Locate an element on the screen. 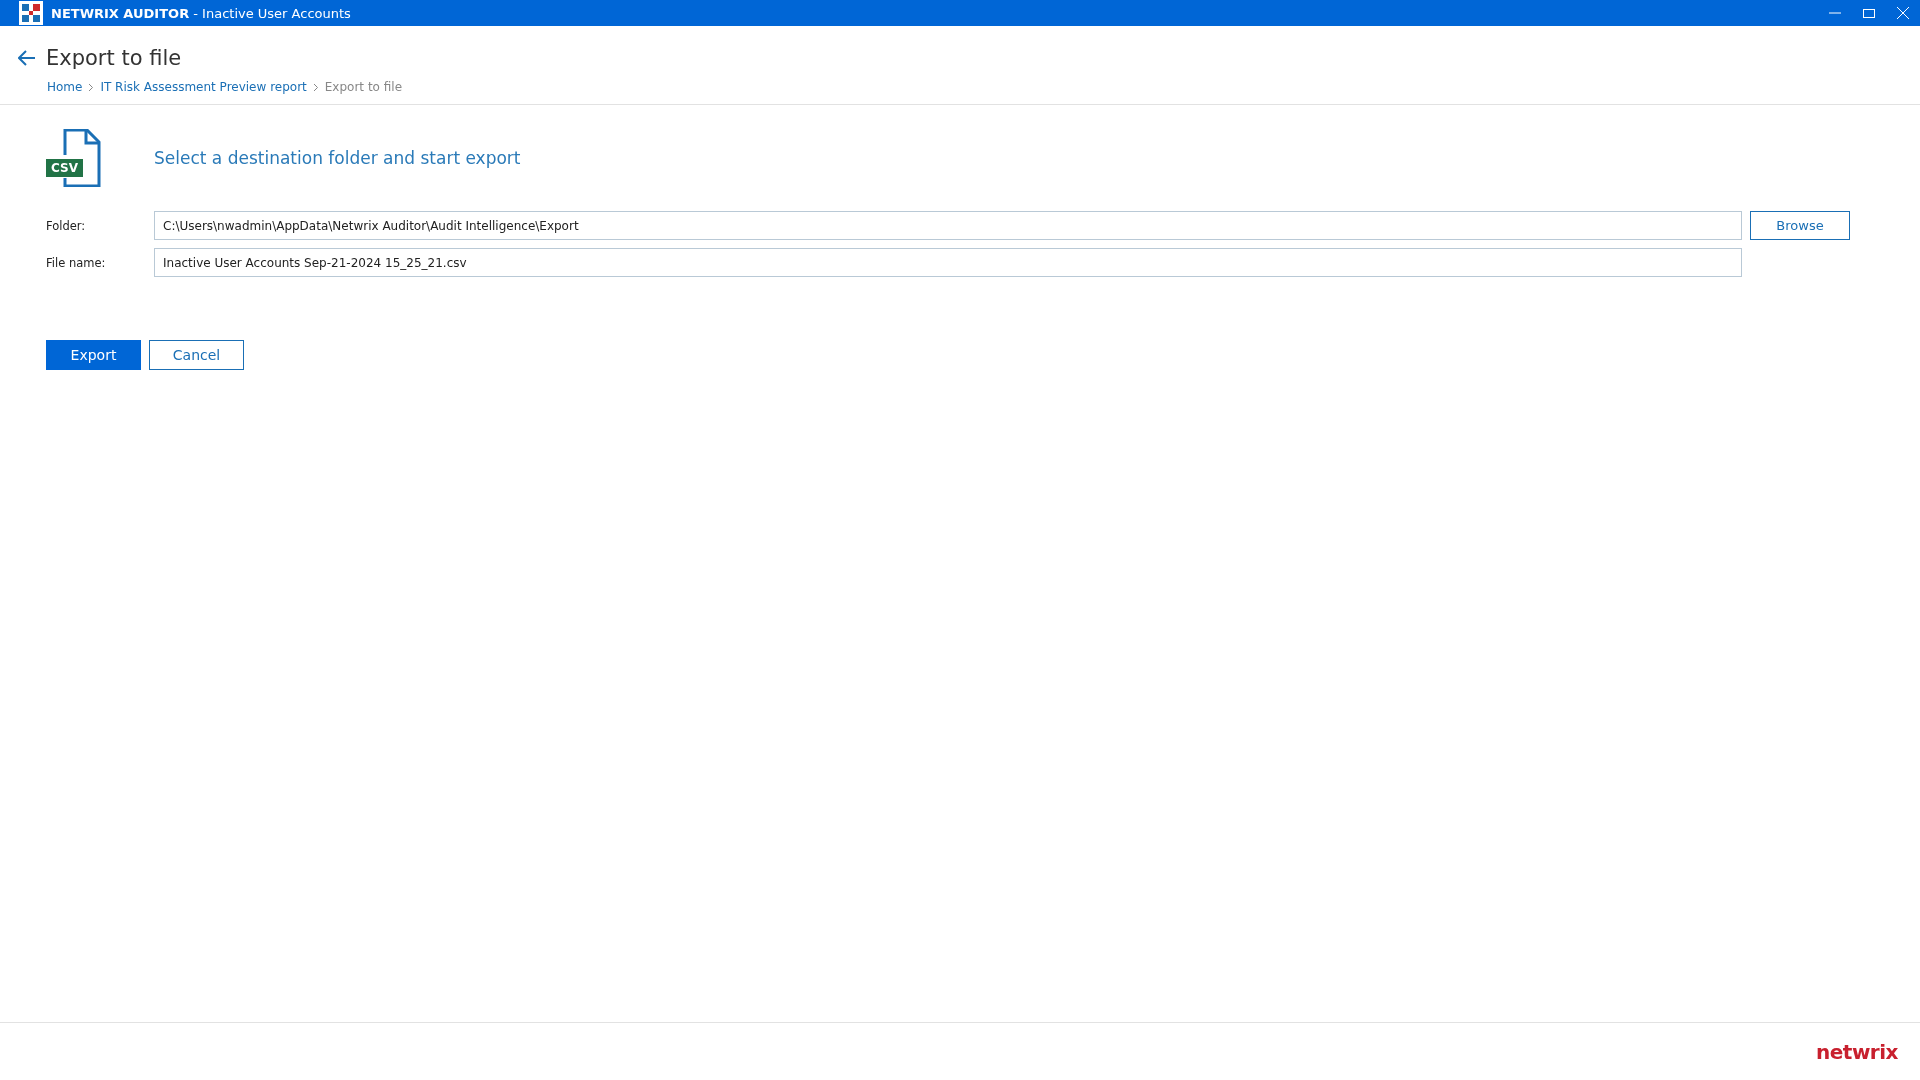 The height and width of the screenshot is (1080, 1920). section-heading: Select a destination folder and start export is located at coordinates (337, 158).